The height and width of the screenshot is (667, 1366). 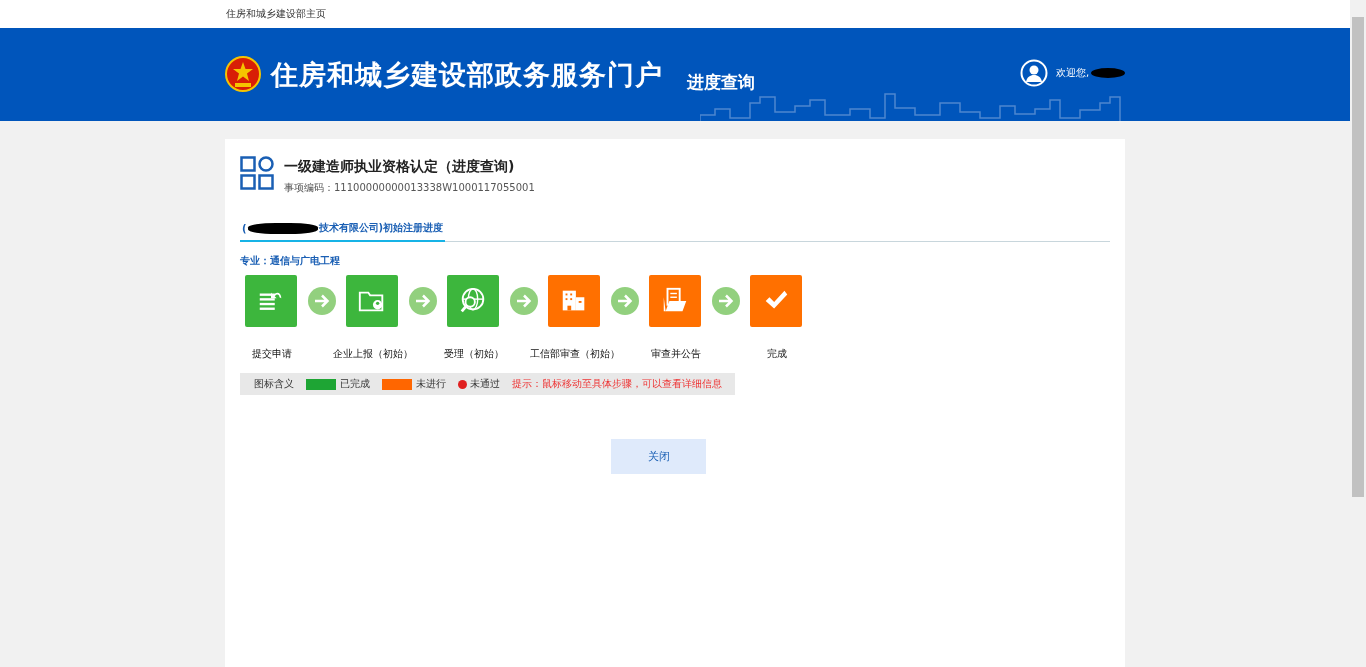 What do you see at coordinates (776, 354) in the screenshot?
I see `step-label: 完成` at bounding box center [776, 354].